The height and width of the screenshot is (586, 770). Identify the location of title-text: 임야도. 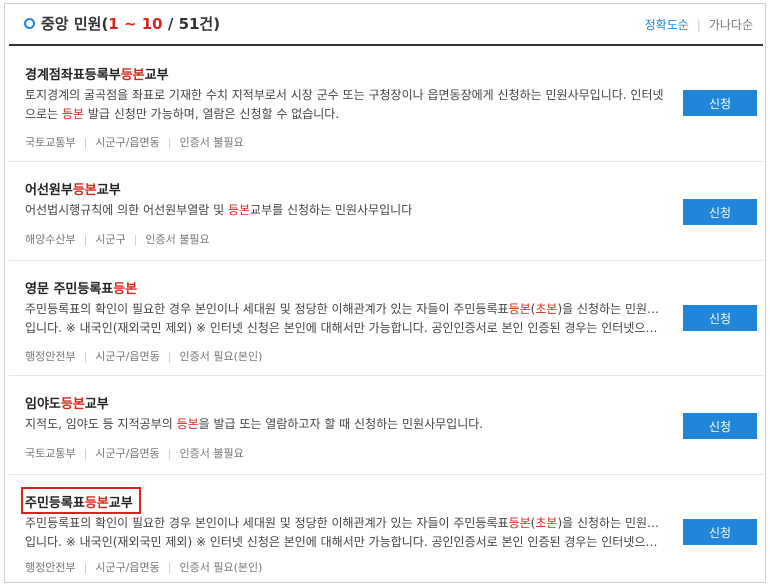
(43, 404).